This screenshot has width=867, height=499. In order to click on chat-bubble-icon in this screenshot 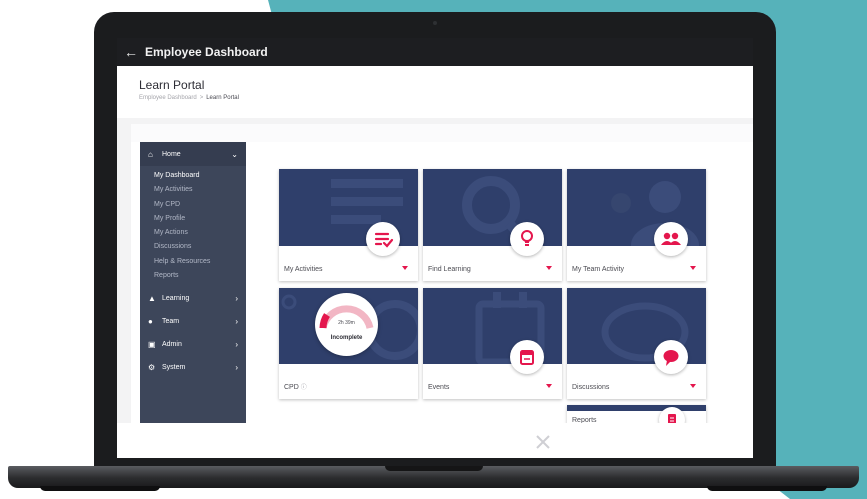, I will do `click(671, 357)`.